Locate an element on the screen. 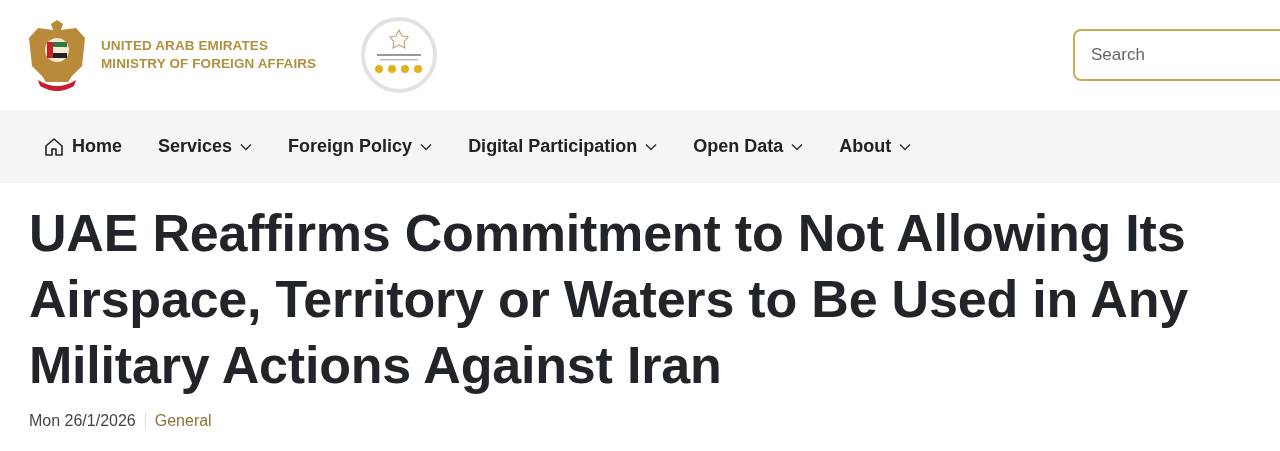  category-link: General is located at coordinates (183, 421).